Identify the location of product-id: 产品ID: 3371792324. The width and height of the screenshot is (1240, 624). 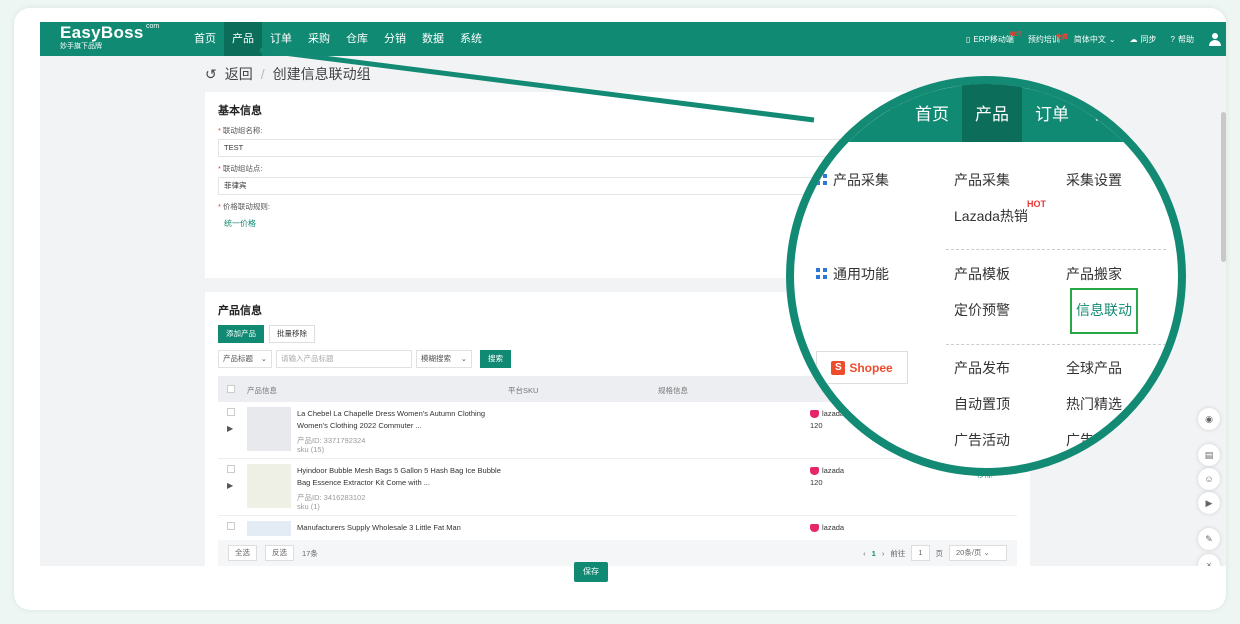
(331, 440).